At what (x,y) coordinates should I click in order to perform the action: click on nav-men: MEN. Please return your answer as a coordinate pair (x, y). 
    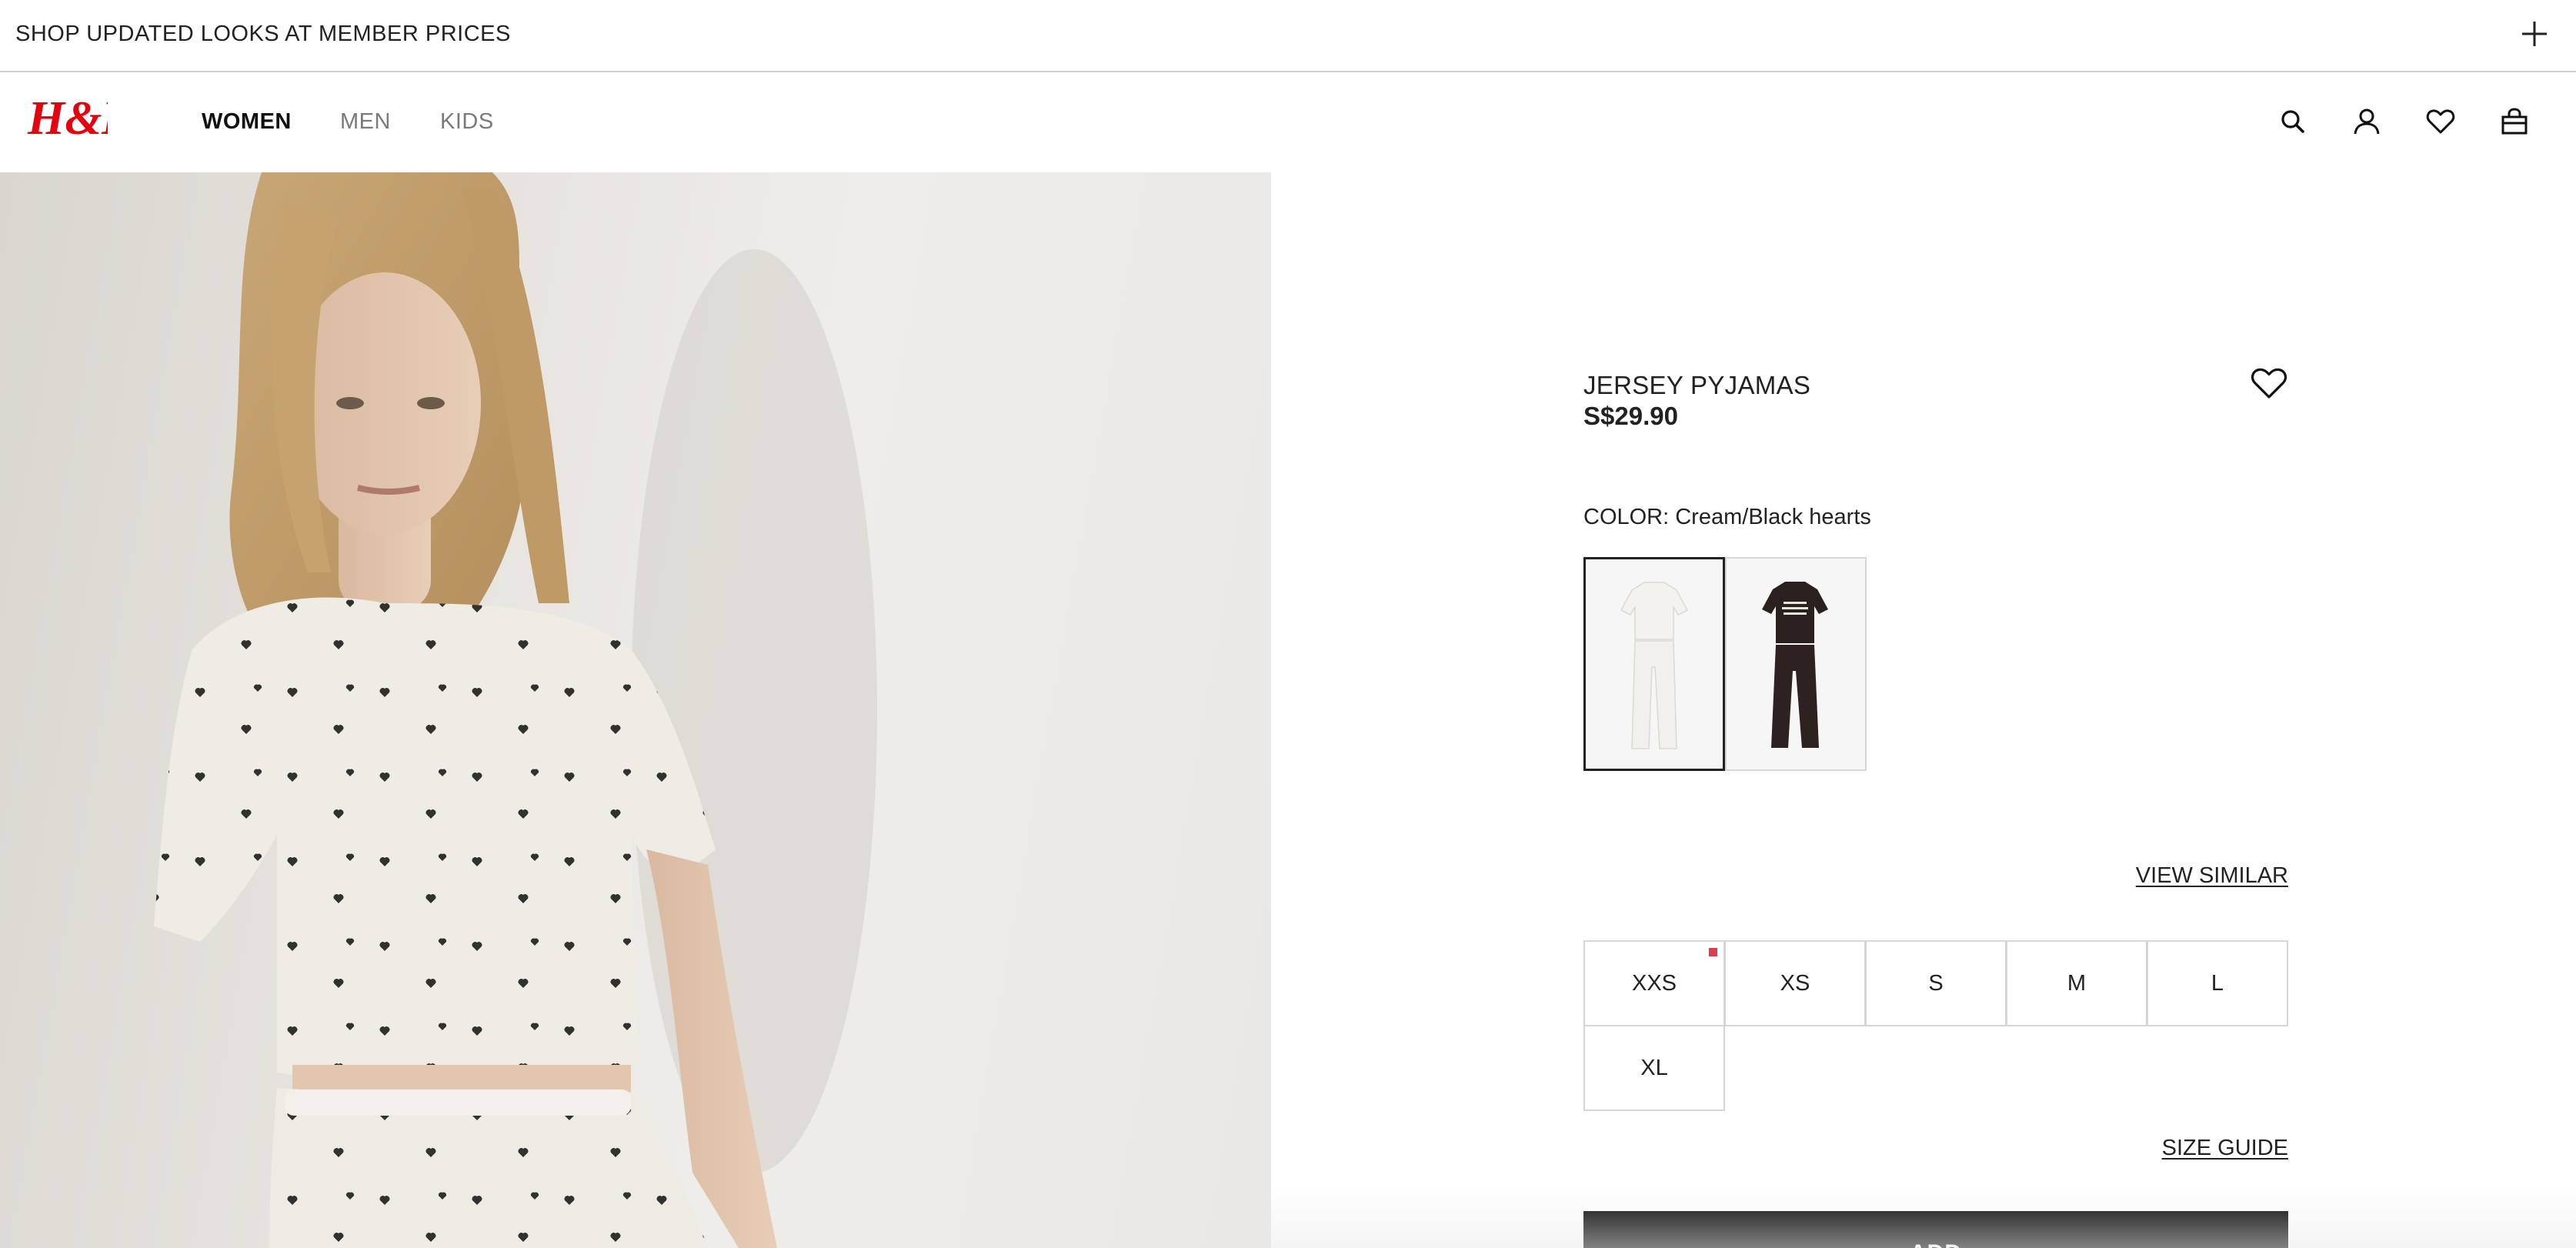
    Looking at the image, I should click on (365, 122).